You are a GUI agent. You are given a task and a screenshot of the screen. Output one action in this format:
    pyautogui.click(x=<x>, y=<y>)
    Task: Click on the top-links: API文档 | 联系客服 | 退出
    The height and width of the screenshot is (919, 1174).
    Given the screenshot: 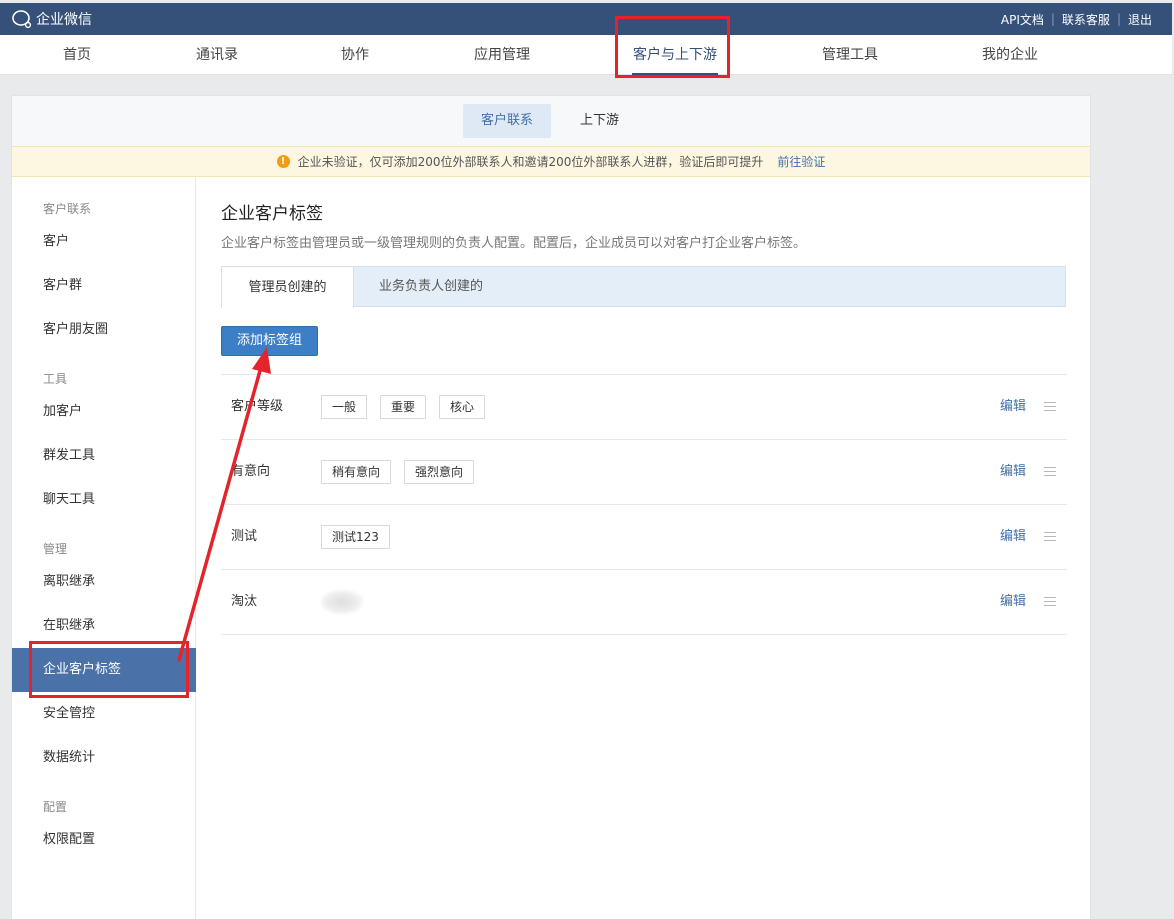 What is the action you would take?
    pyautogui.click(x=1076, y=19)
    